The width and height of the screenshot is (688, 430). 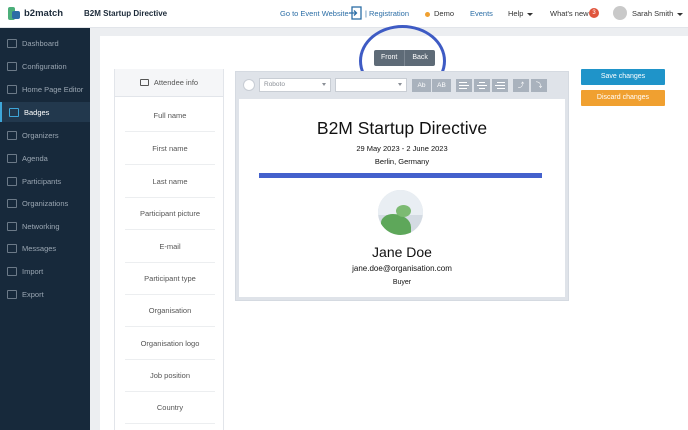 I want to click on event-title: B2M Startup Directive, so click(x=126, y=13).